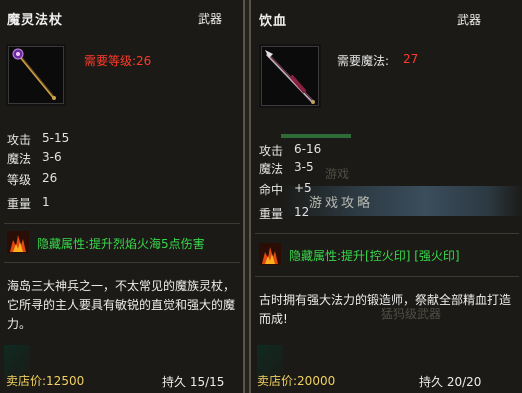 This screenshot has width=522, height=393. What do you see at coordinates (450, 382) in the screenshot?
I see `durability: 持久 20/20` at bounding box center [450, 382].